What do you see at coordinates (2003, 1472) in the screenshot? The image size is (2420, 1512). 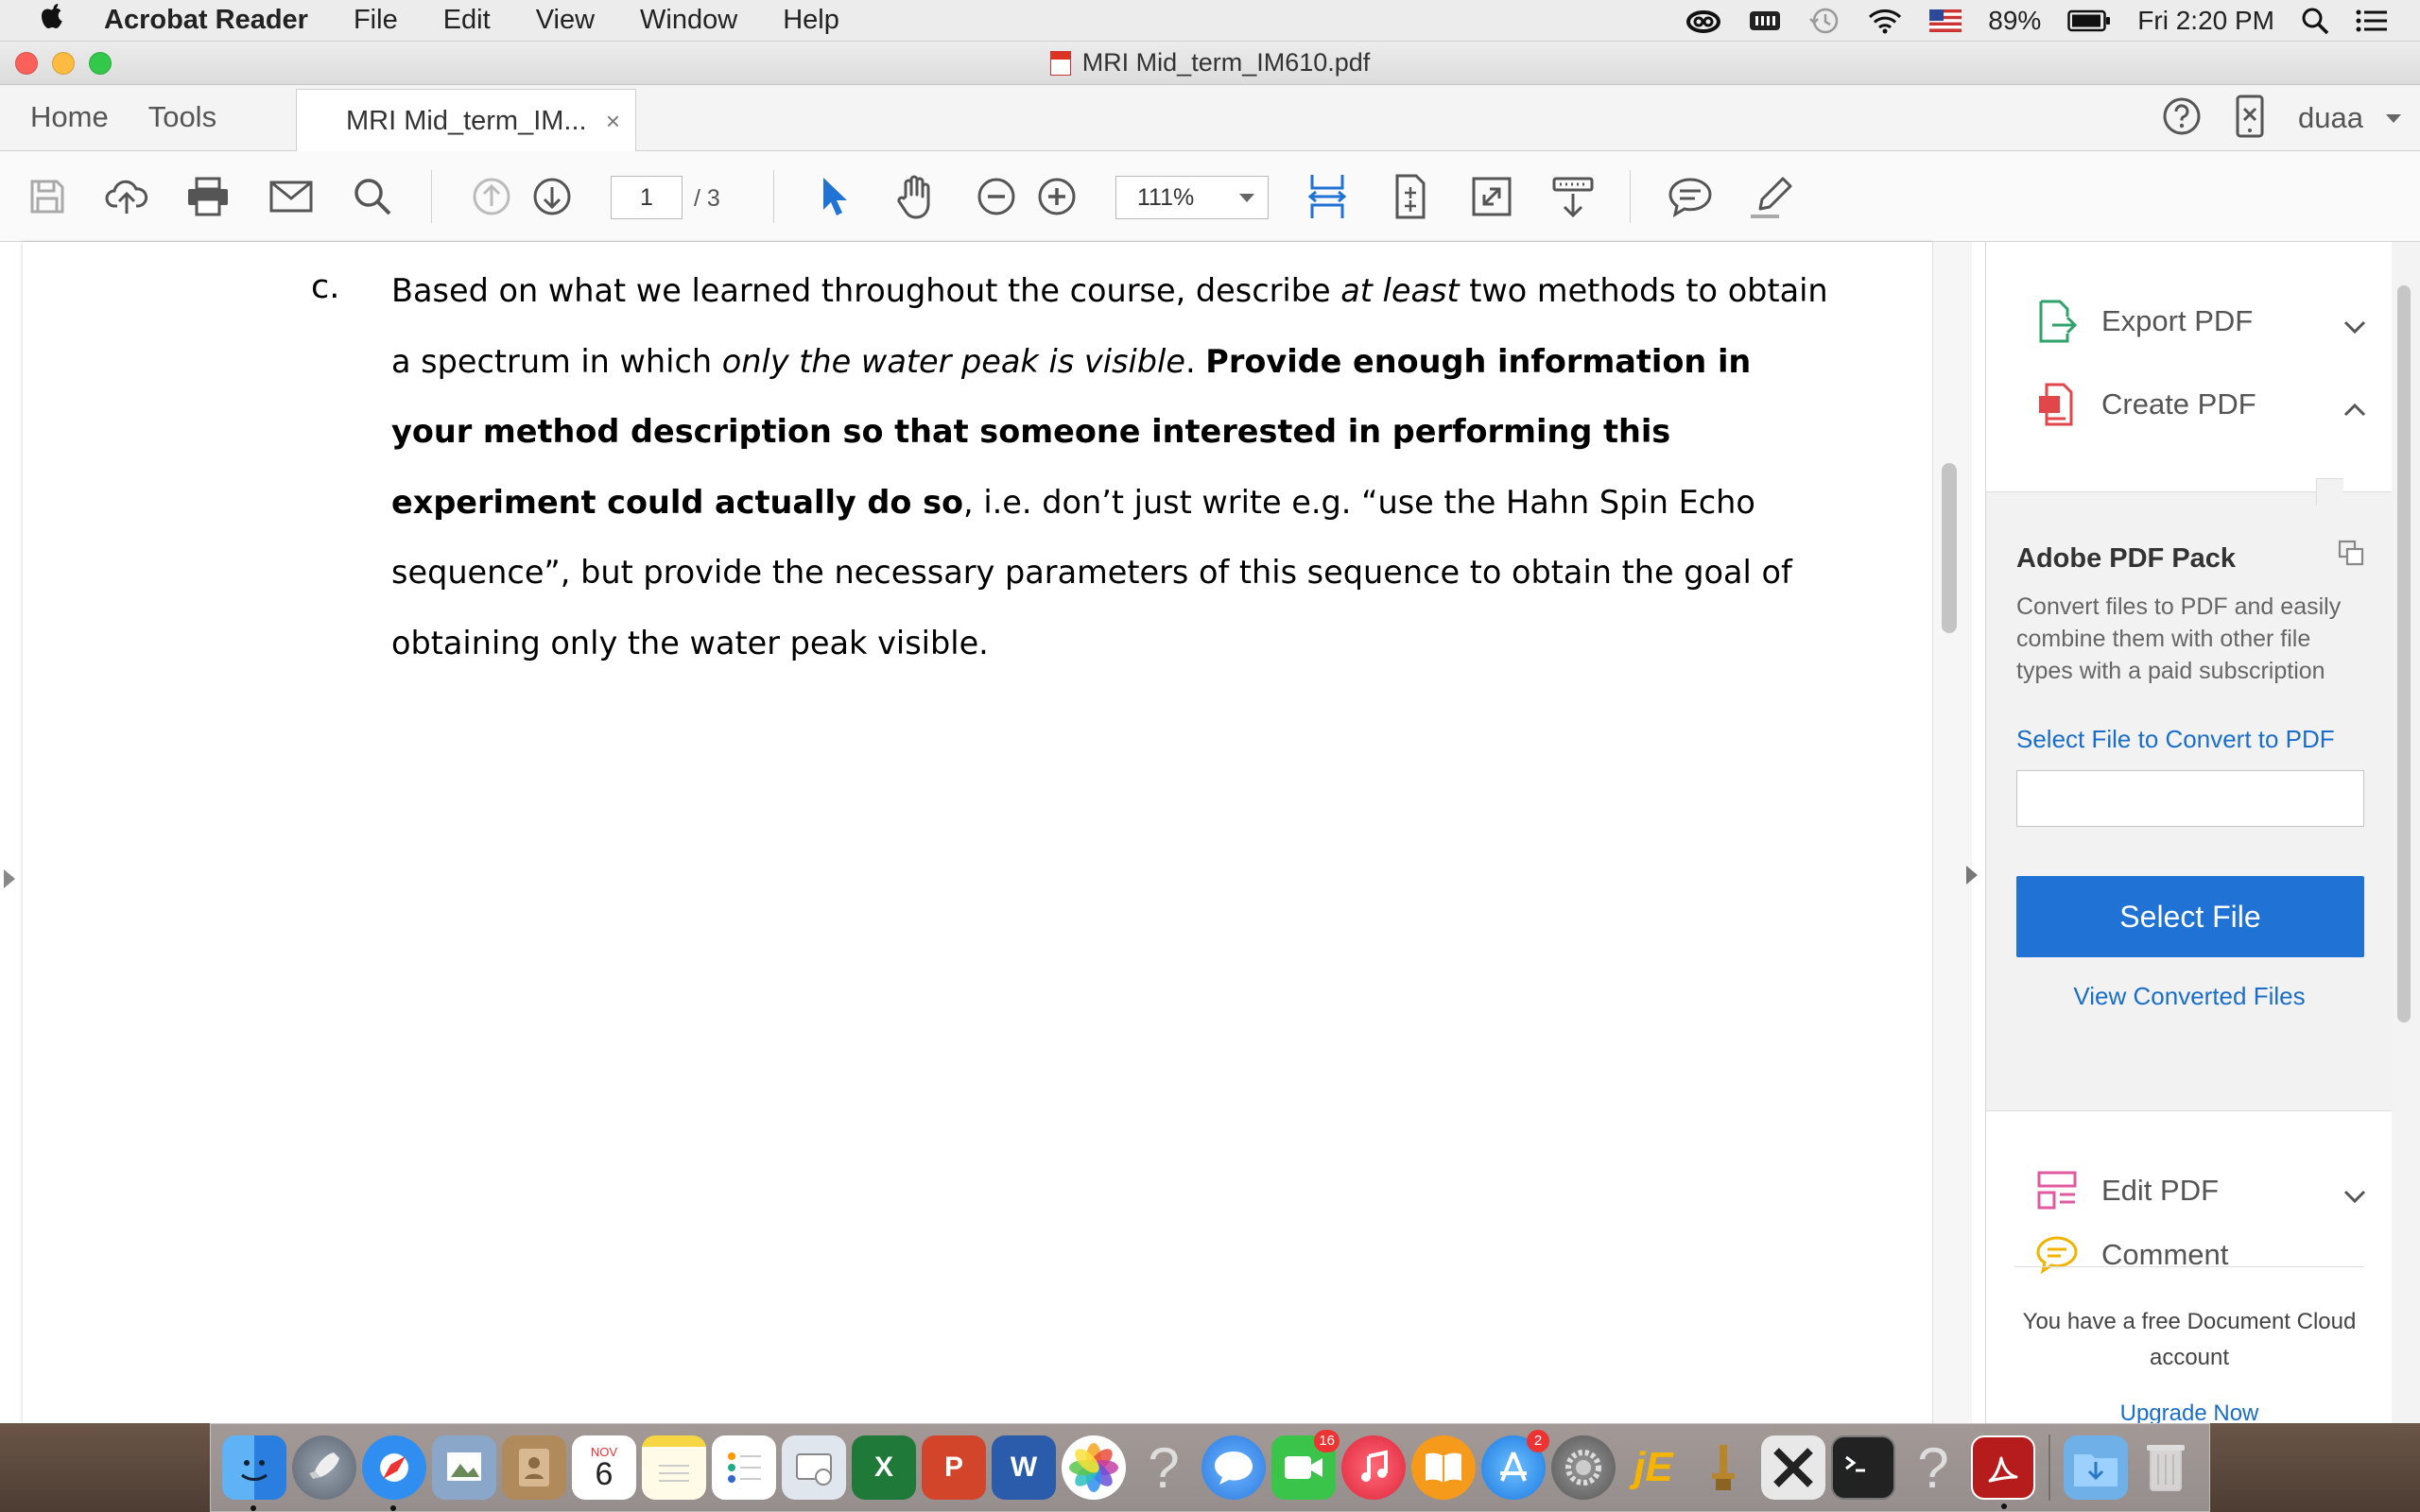 I see `acrobat-reader-icon` at bounding box center [2003, 1472].